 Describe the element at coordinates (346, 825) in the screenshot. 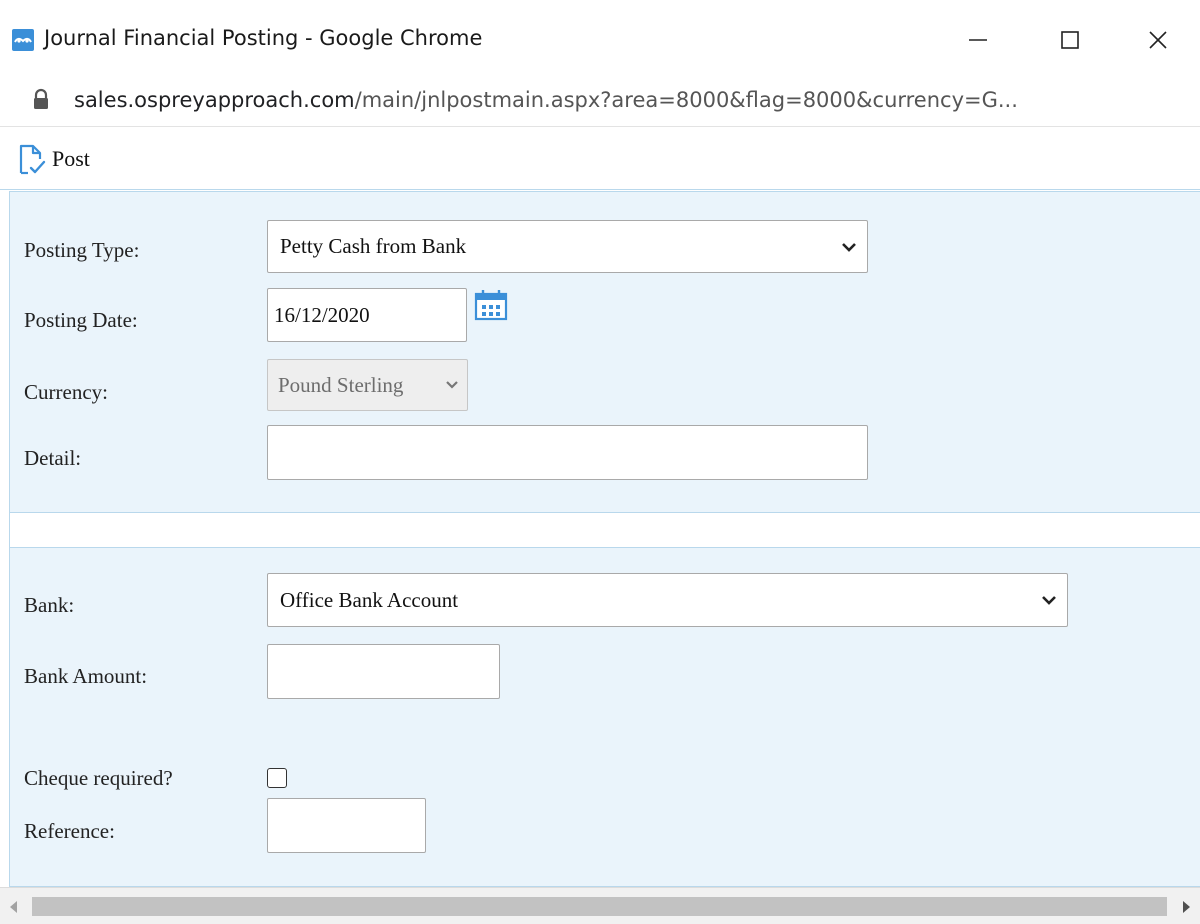

I see `reference-input` at that location.